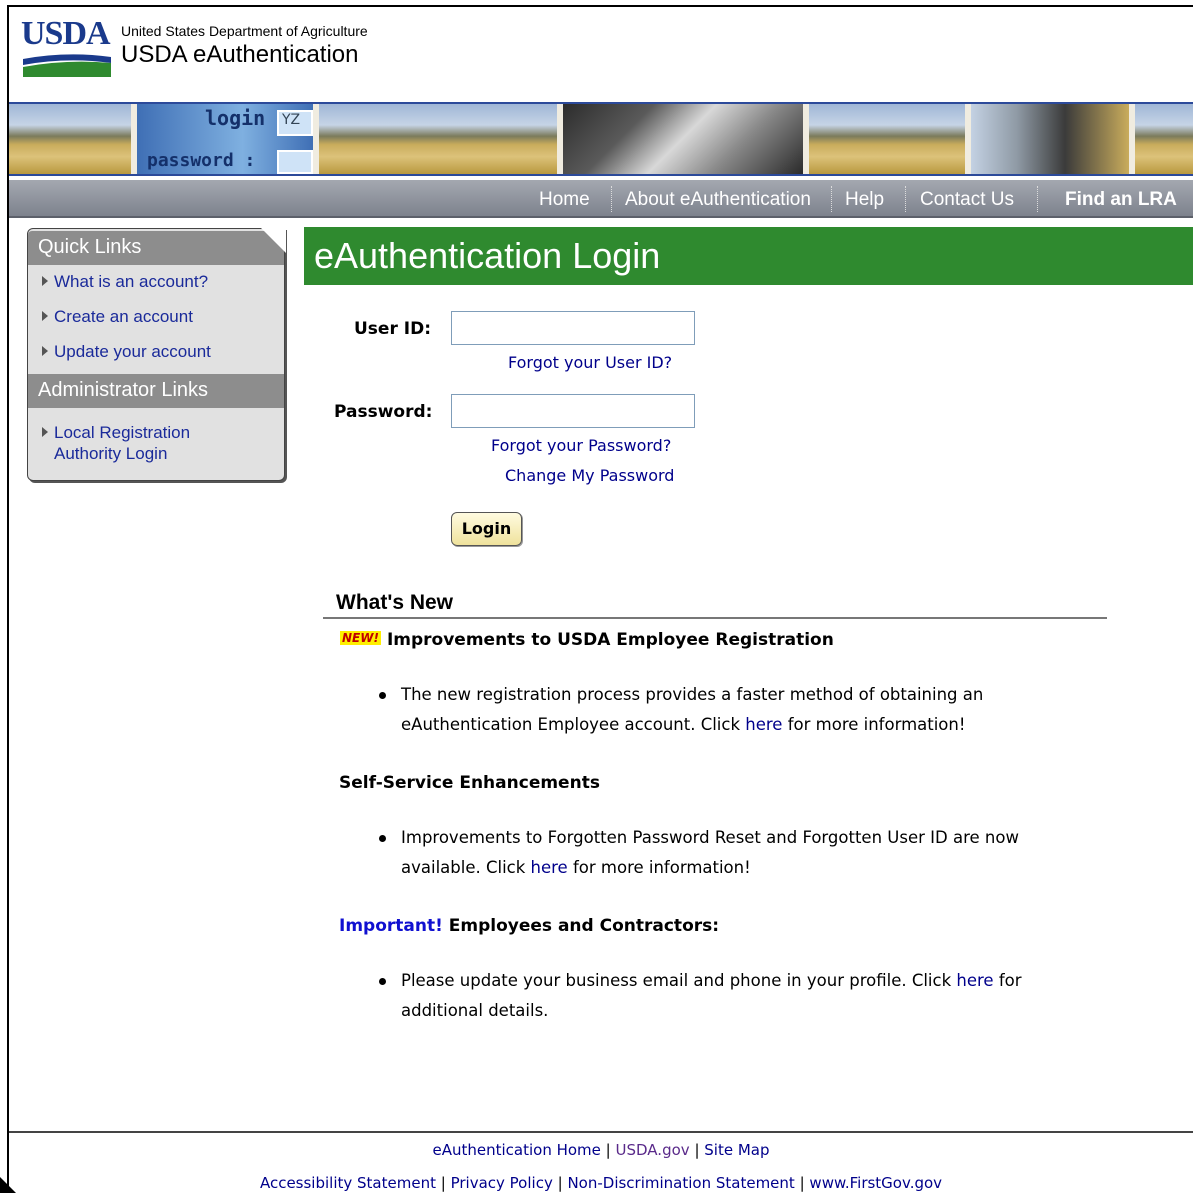 The height and width of the screenshot is (1193, 1193). What do you see at coordinates (715, 618) in the screenshot?
I see `whats-new-divider` at bounding box center [715, 618].